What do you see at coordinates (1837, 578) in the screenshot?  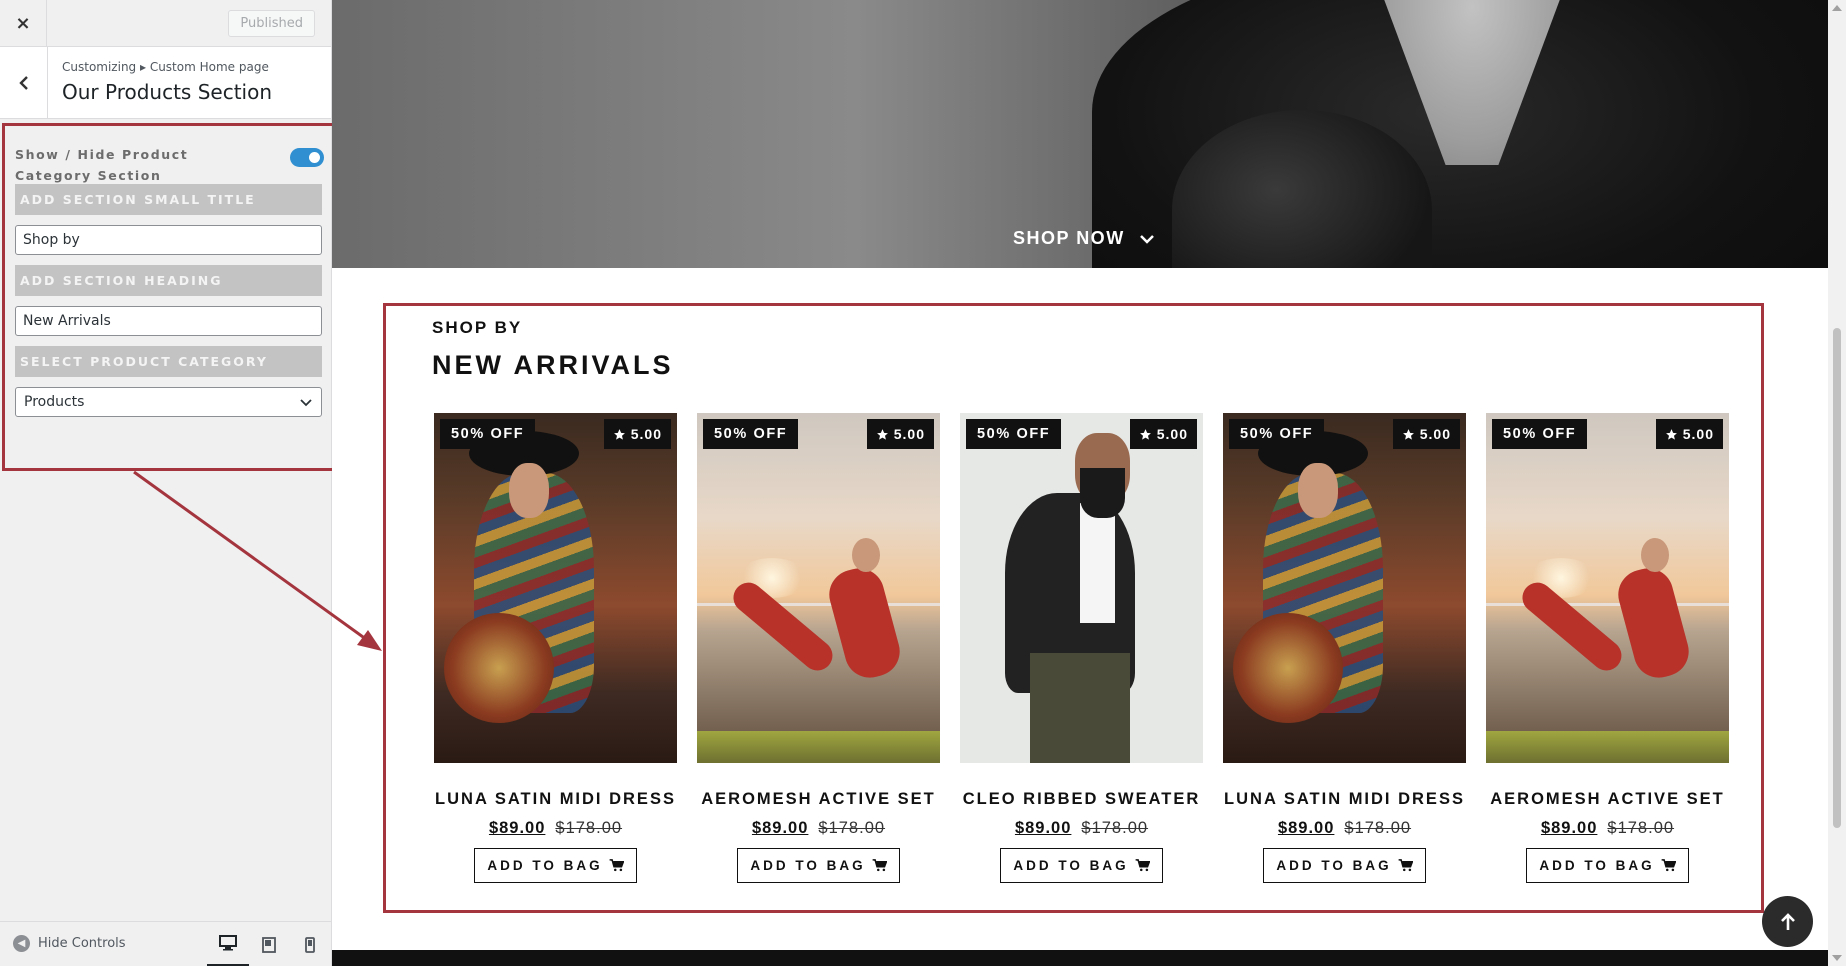 I see `scroll-thumb` at bounding box center [1837, 578].